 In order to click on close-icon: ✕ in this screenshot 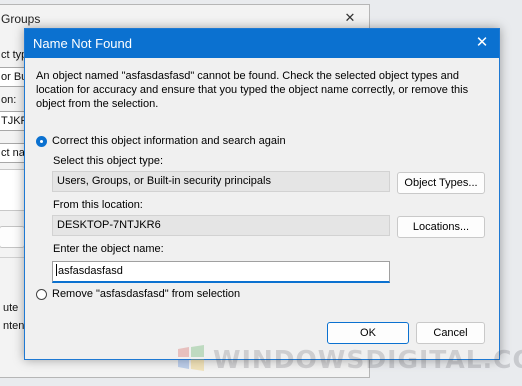, I will do `click(482, 43)`.